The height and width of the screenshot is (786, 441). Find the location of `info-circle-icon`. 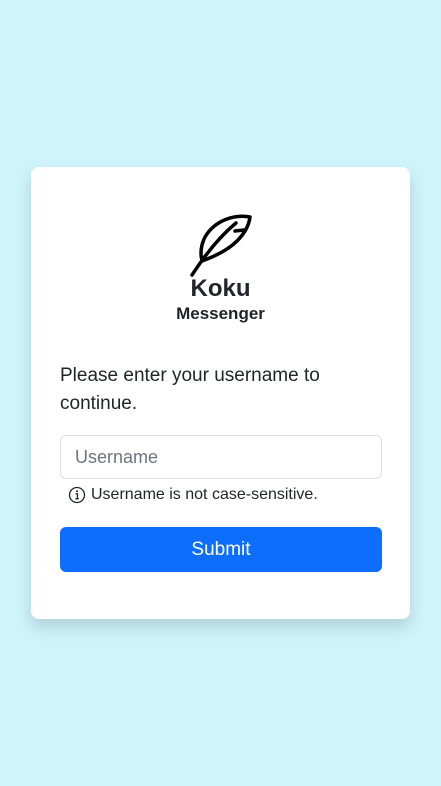

info-circle-icon is located at coordinates (77, 495).